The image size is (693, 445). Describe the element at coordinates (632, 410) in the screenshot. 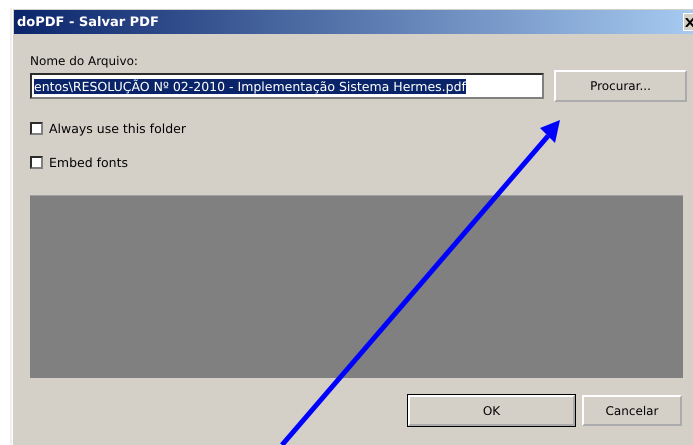

I see `cancel-button: Cancelar` at that location.